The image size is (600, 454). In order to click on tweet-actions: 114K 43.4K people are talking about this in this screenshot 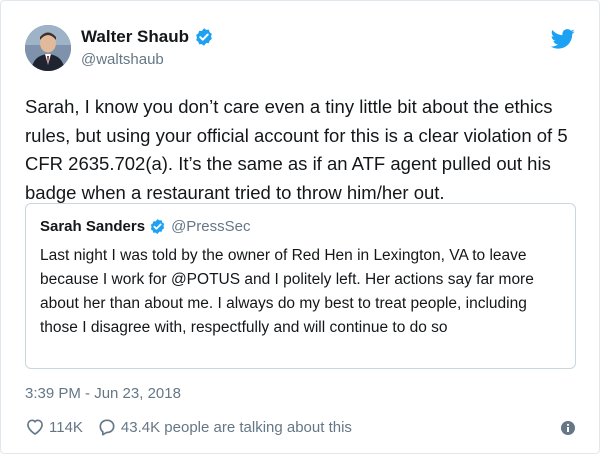, I will do `click(188, 427)`.